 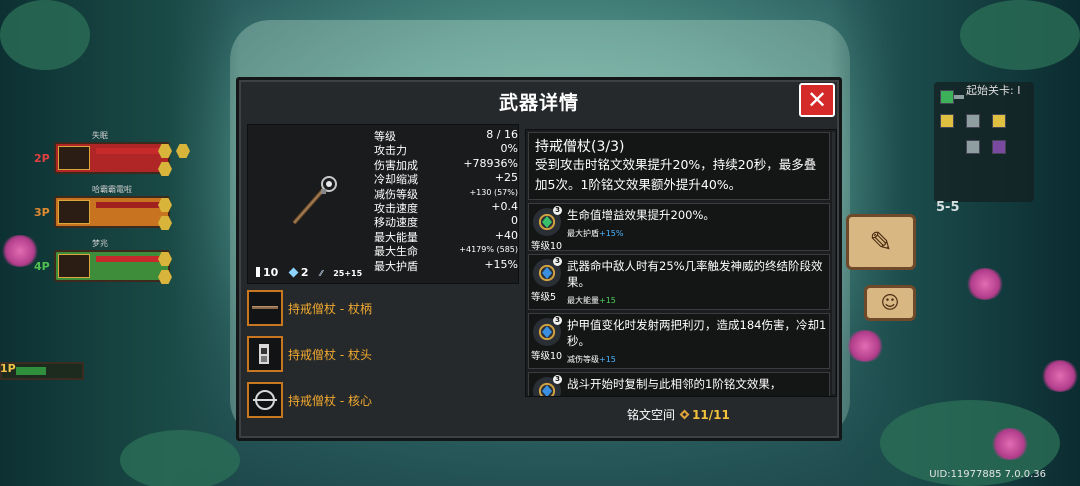 I want to click on stat-row: 伤害加成 +78936%, so click(x=448, y=164).